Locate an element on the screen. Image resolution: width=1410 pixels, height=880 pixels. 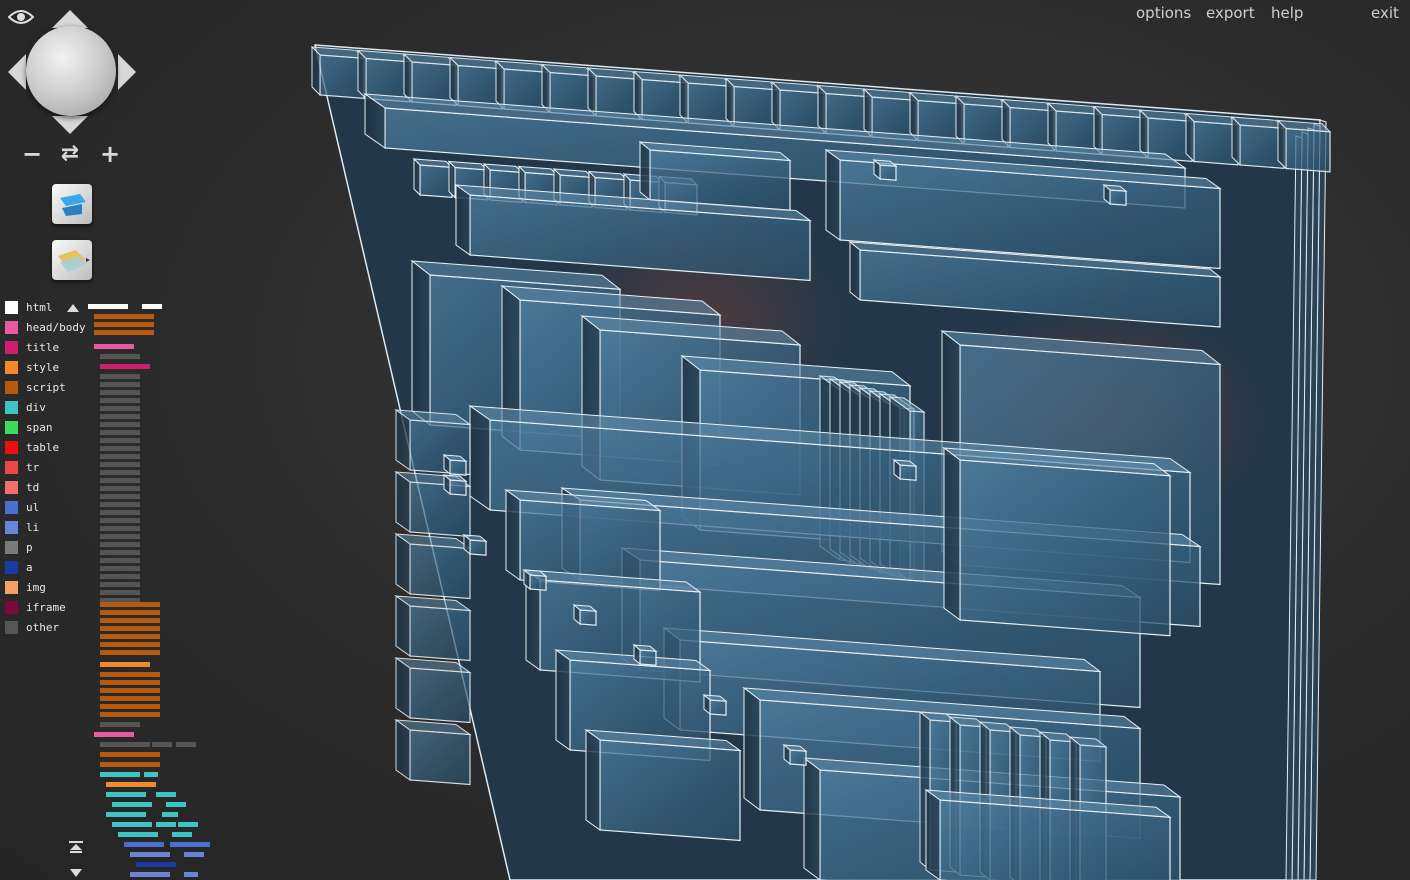
wireframe-mode-button is located at coordinates (72, 204).